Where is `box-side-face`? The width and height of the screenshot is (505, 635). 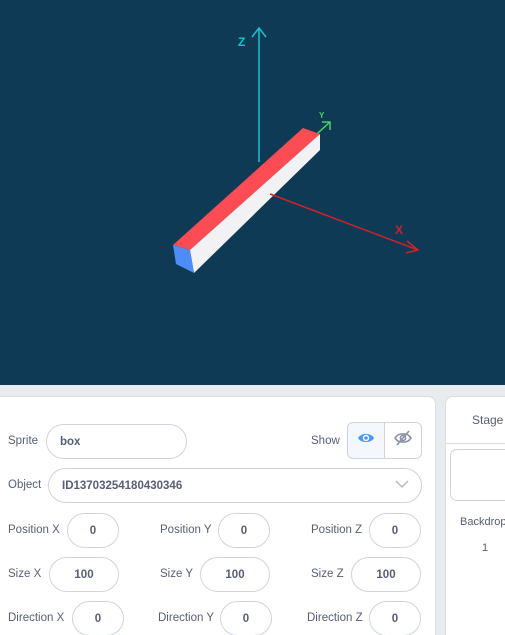
box-side-face is located at coordinates (255, 203).